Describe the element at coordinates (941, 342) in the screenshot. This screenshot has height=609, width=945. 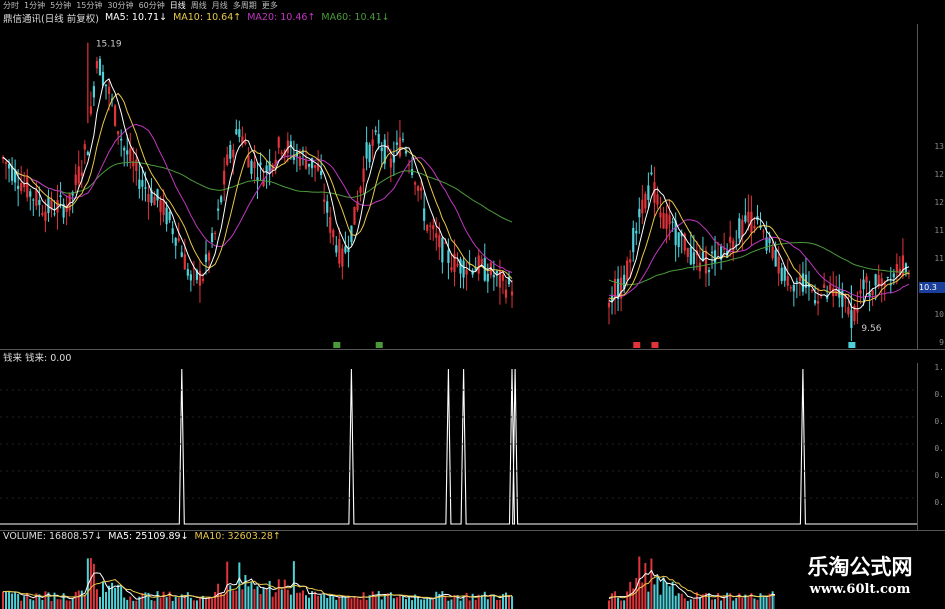
I see `axis-tick: 9` at that location.